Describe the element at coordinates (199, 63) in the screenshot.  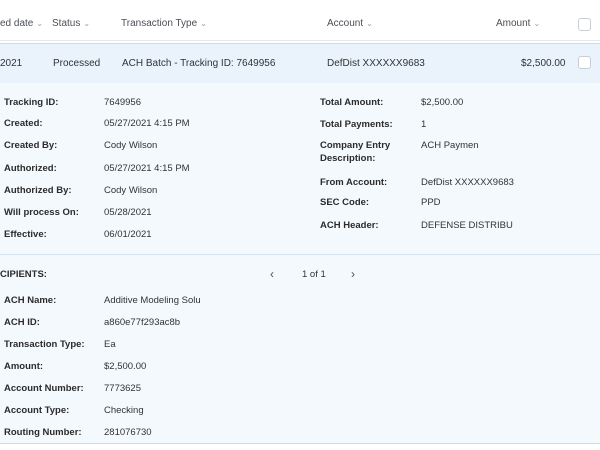
I see `row-transaction-type: ACH Batch - Tracking ID: 7649956` at that location.